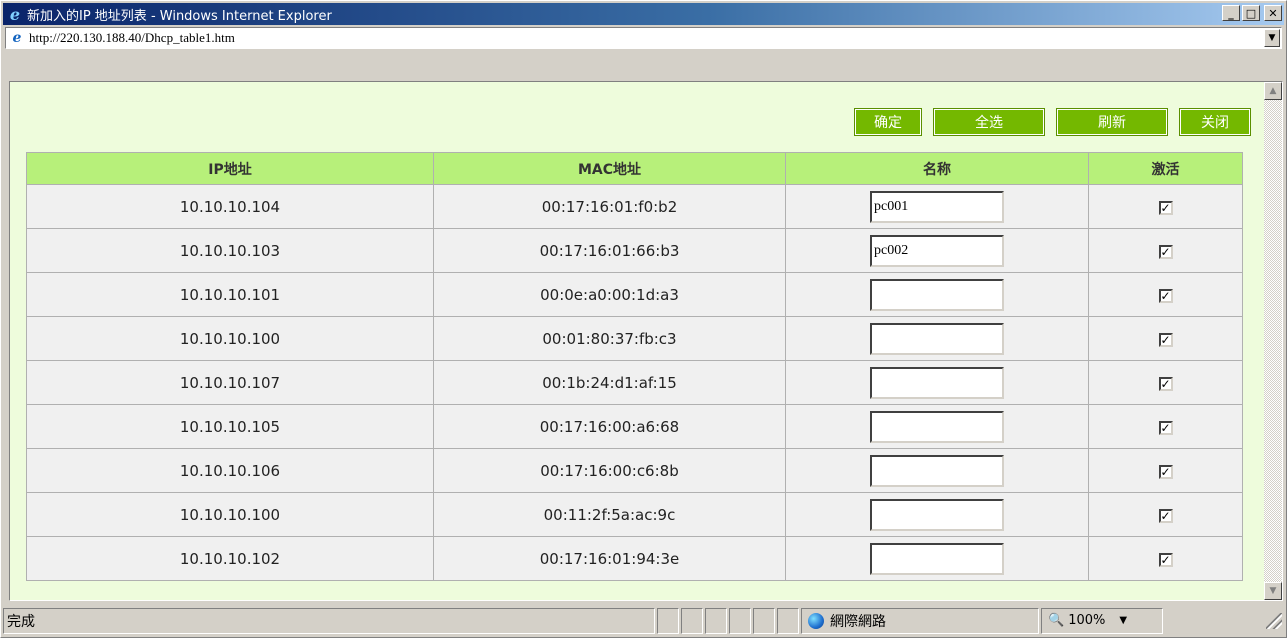  I want to click on cell-mac: 00:0e:a0:00:1d:a3, so click(609, 294).